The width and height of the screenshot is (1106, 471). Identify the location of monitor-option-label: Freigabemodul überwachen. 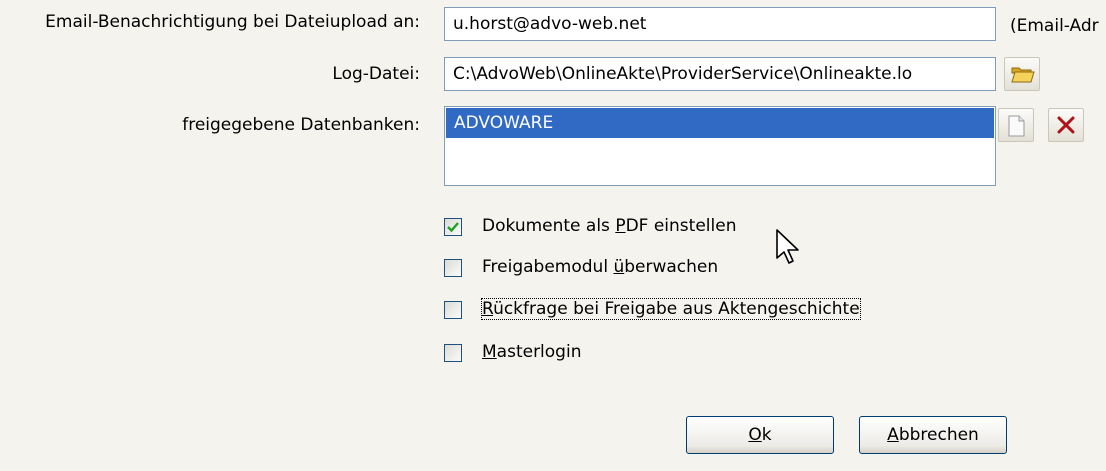
(600, 267).